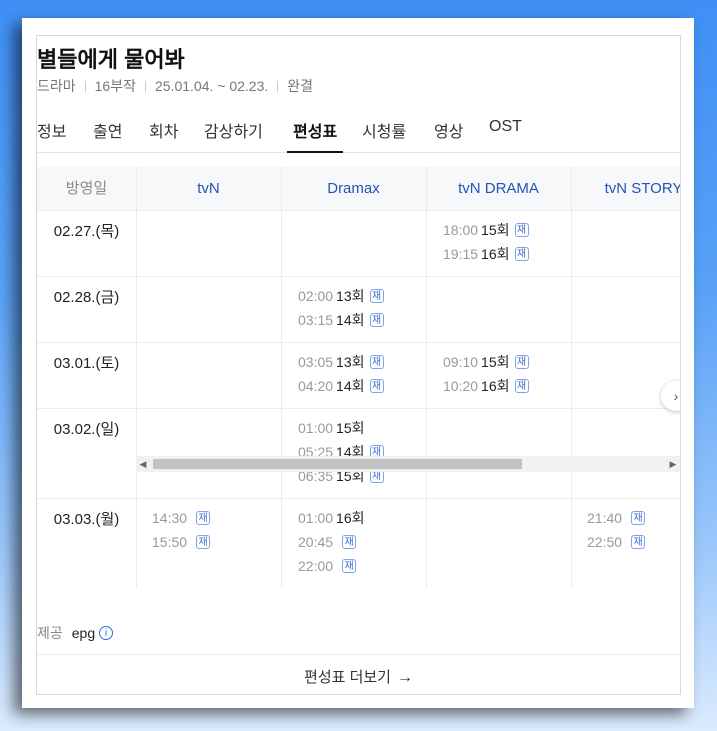  I want to click on schedule-date: 03.03.(월), so click(86, 519).